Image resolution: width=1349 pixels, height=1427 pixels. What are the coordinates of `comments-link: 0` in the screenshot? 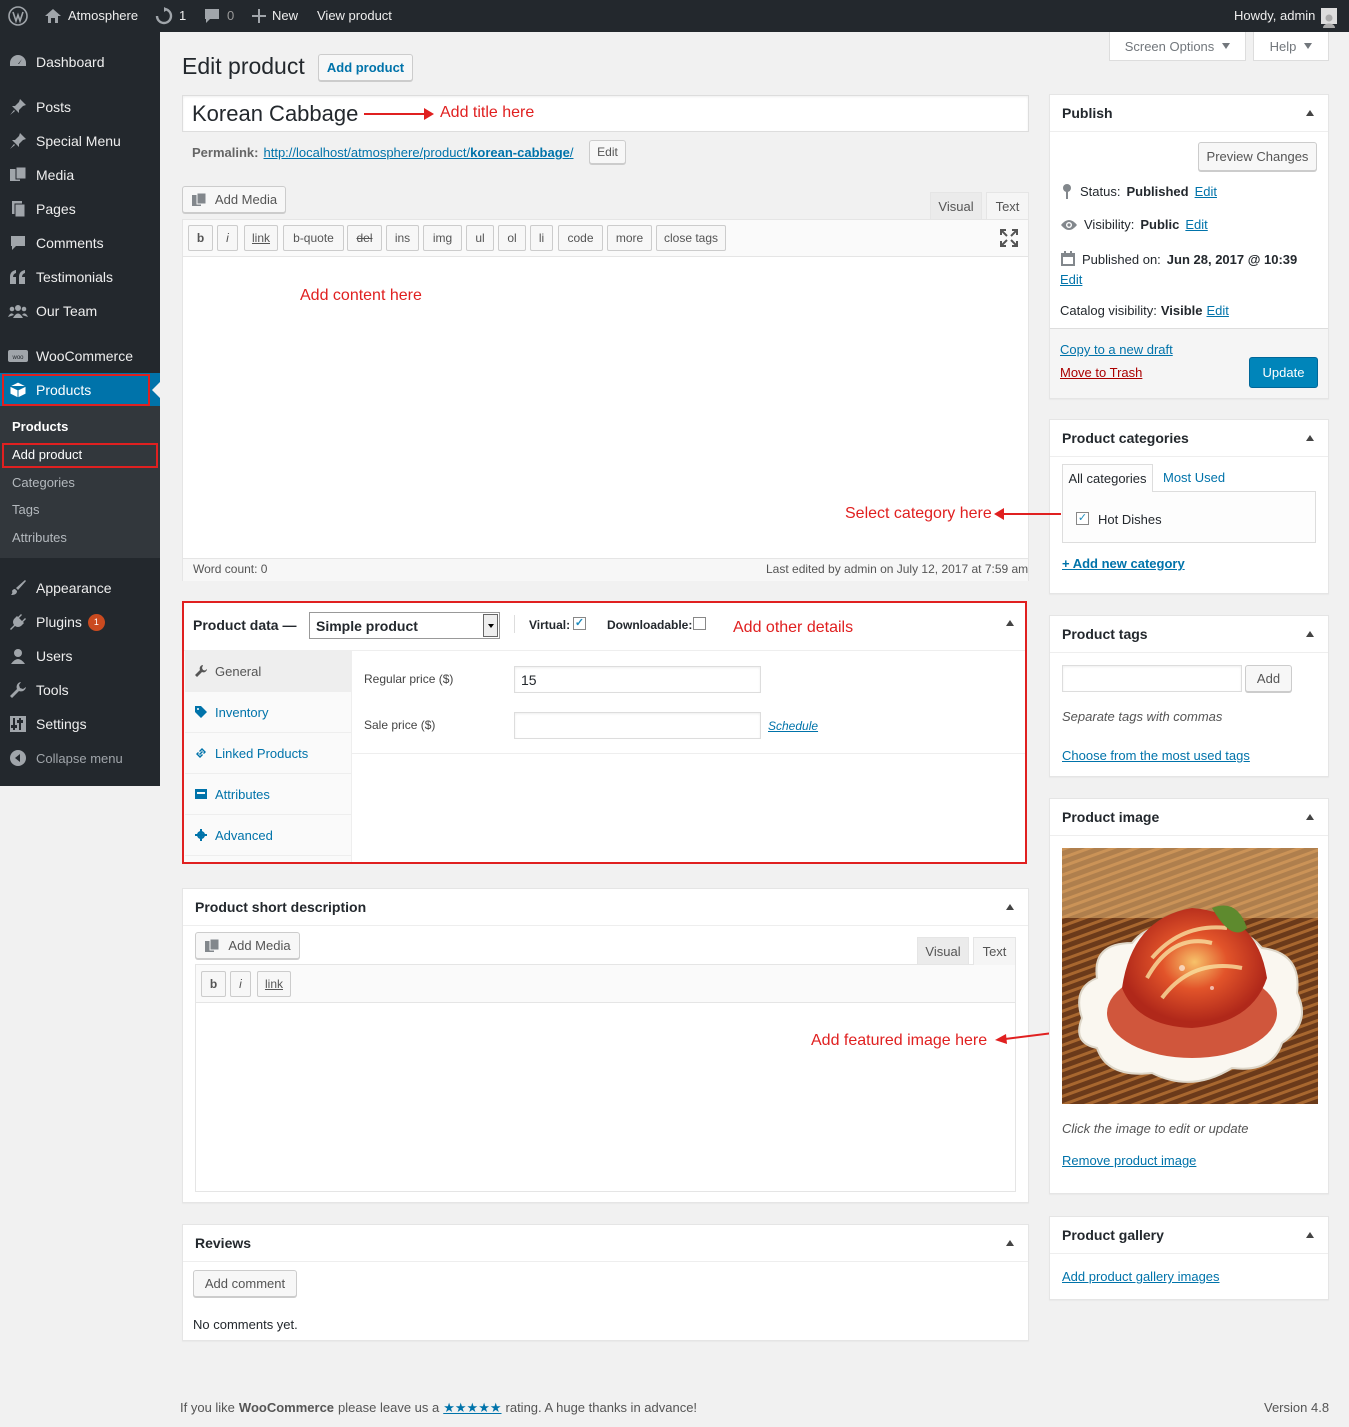 It's located at (218, 16).